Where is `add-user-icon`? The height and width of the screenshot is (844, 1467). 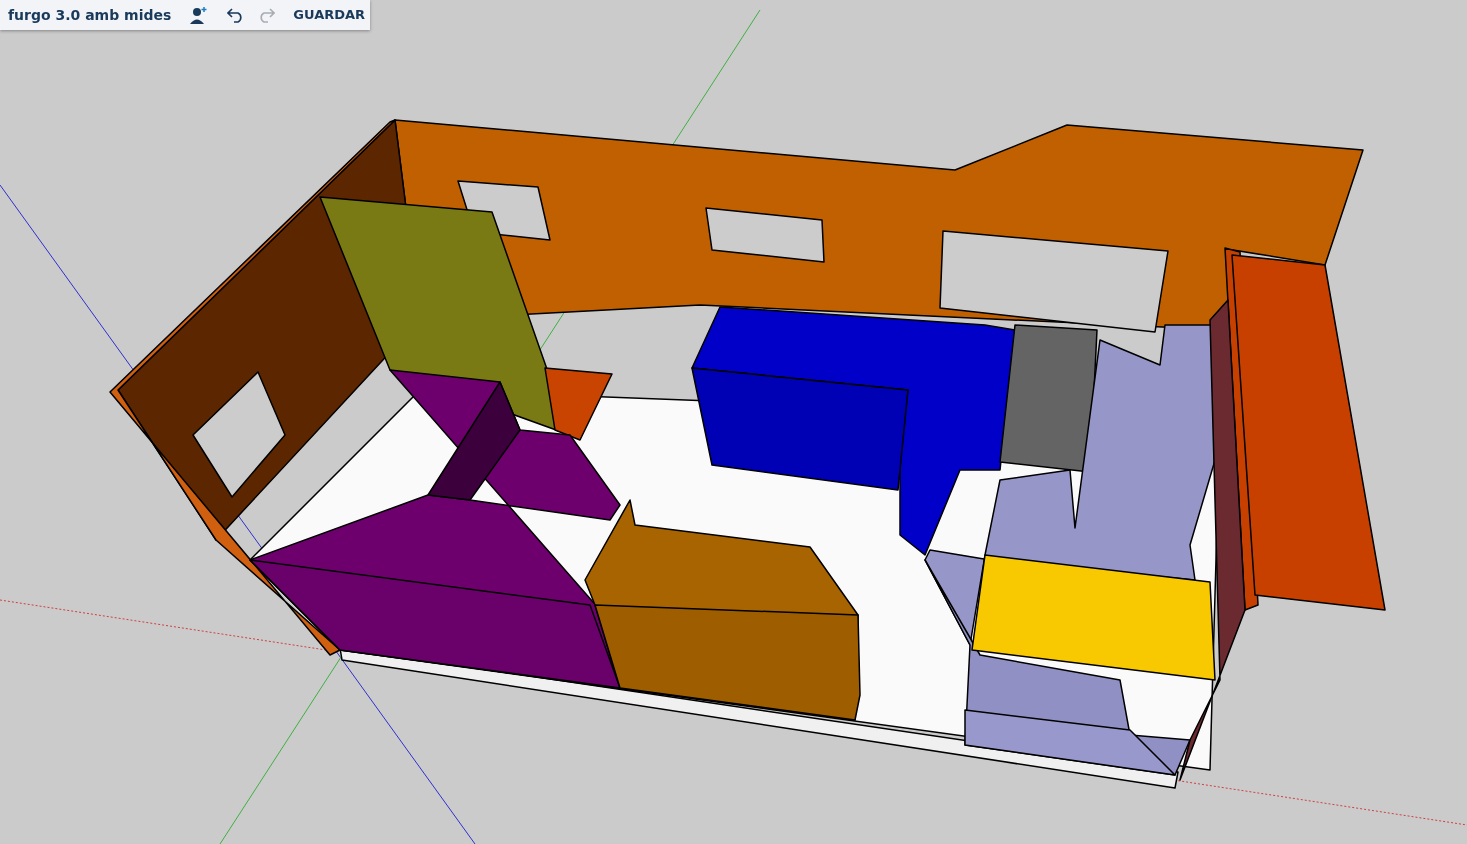 add-user-icon is located at coordinates (199, 15).